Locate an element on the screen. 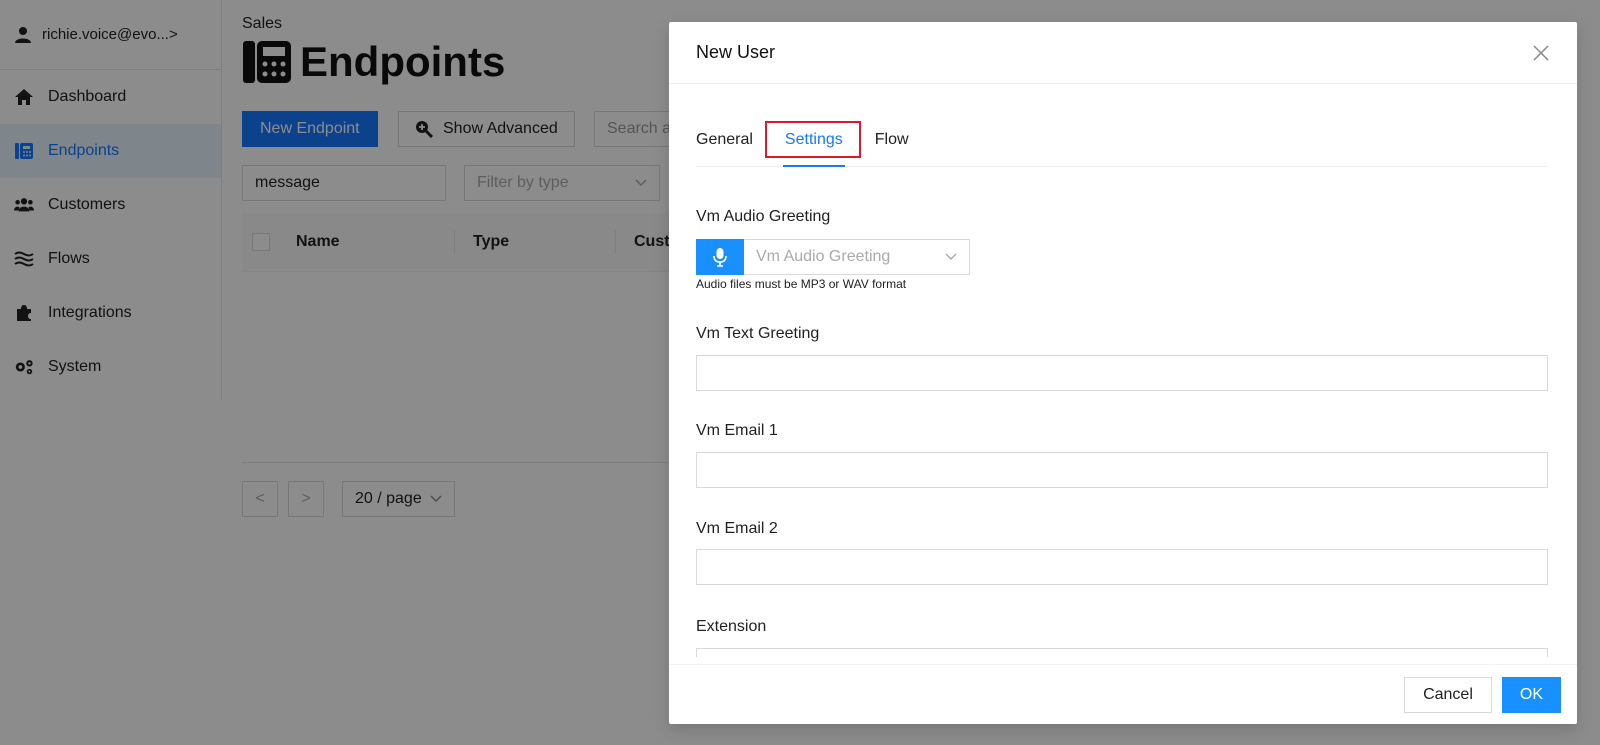 This screenshot has height=745, width=1600. tab-general: General is located at coordinates (724, 146).